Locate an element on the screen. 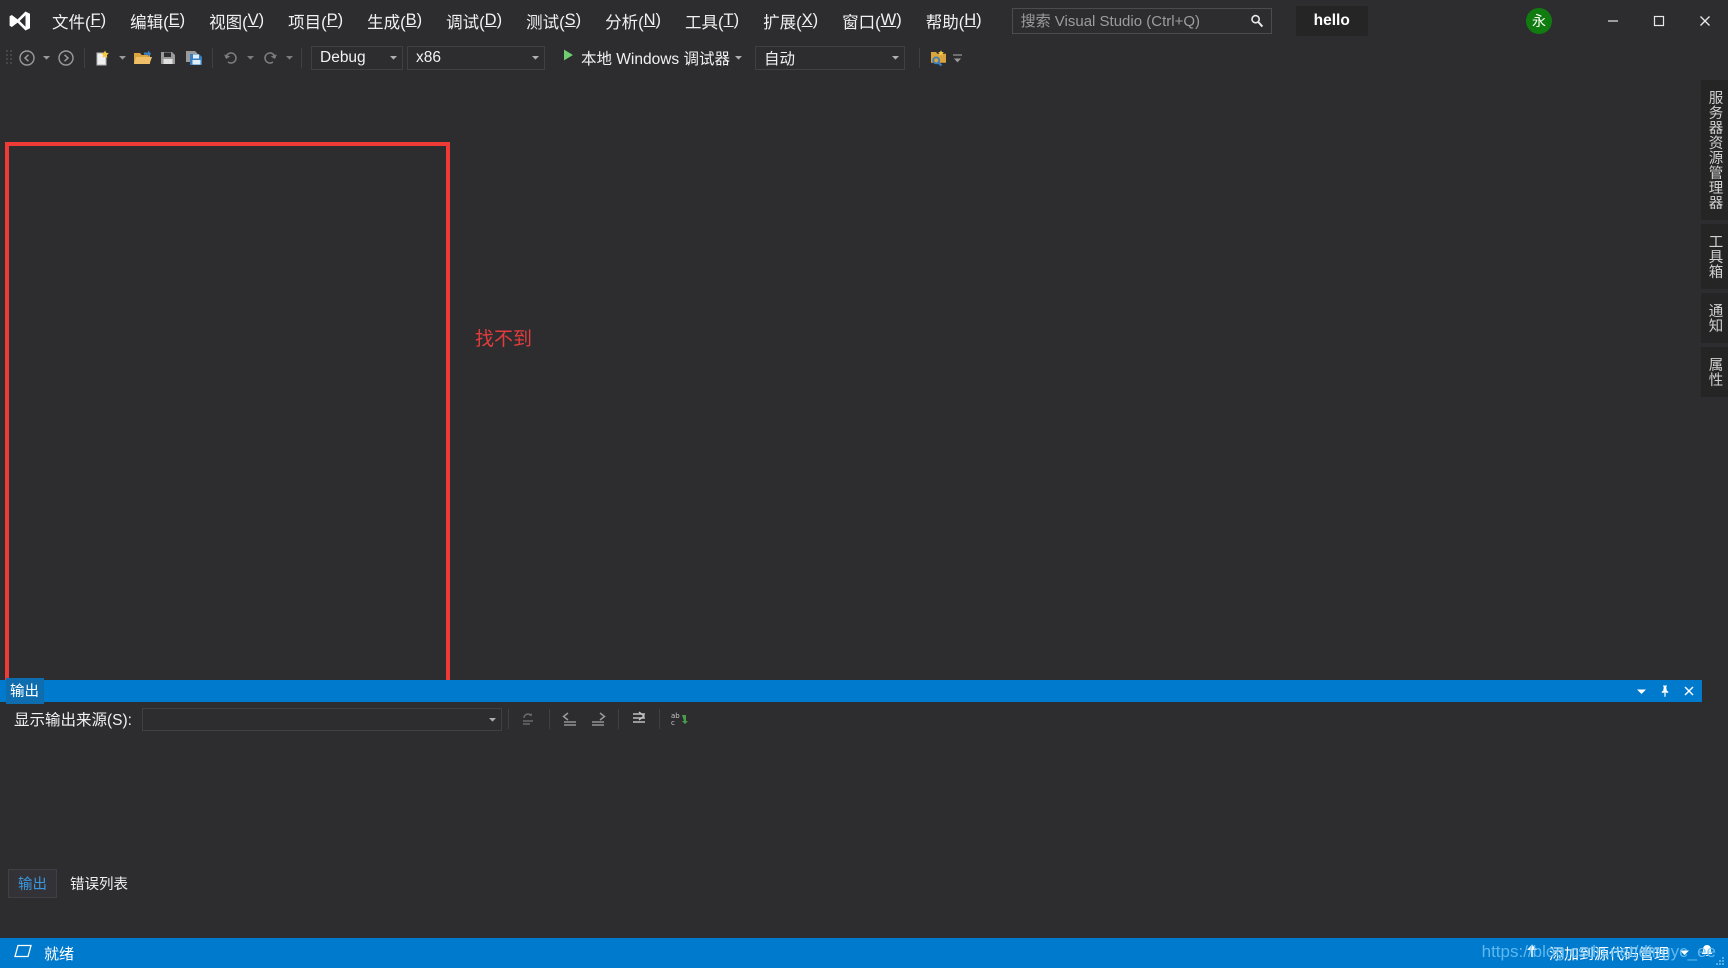  rail-tab-notifications: 通知 is located at coordinates (1714, 318).